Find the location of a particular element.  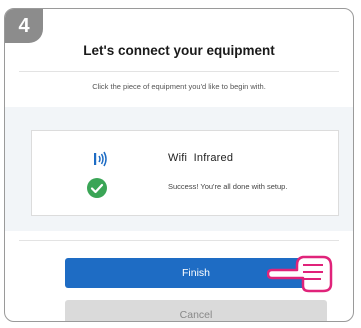

divider is located at coordinates (179, 71).